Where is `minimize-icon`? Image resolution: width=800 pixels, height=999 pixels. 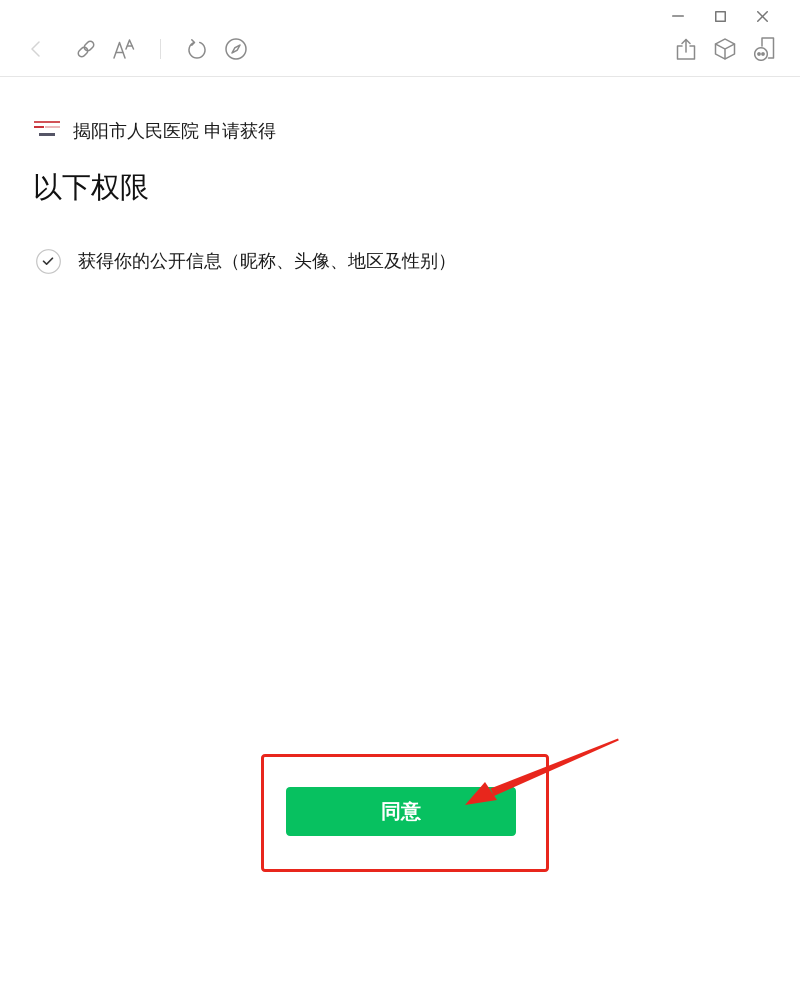
minimize-icon is located at coordinates (678, 16).